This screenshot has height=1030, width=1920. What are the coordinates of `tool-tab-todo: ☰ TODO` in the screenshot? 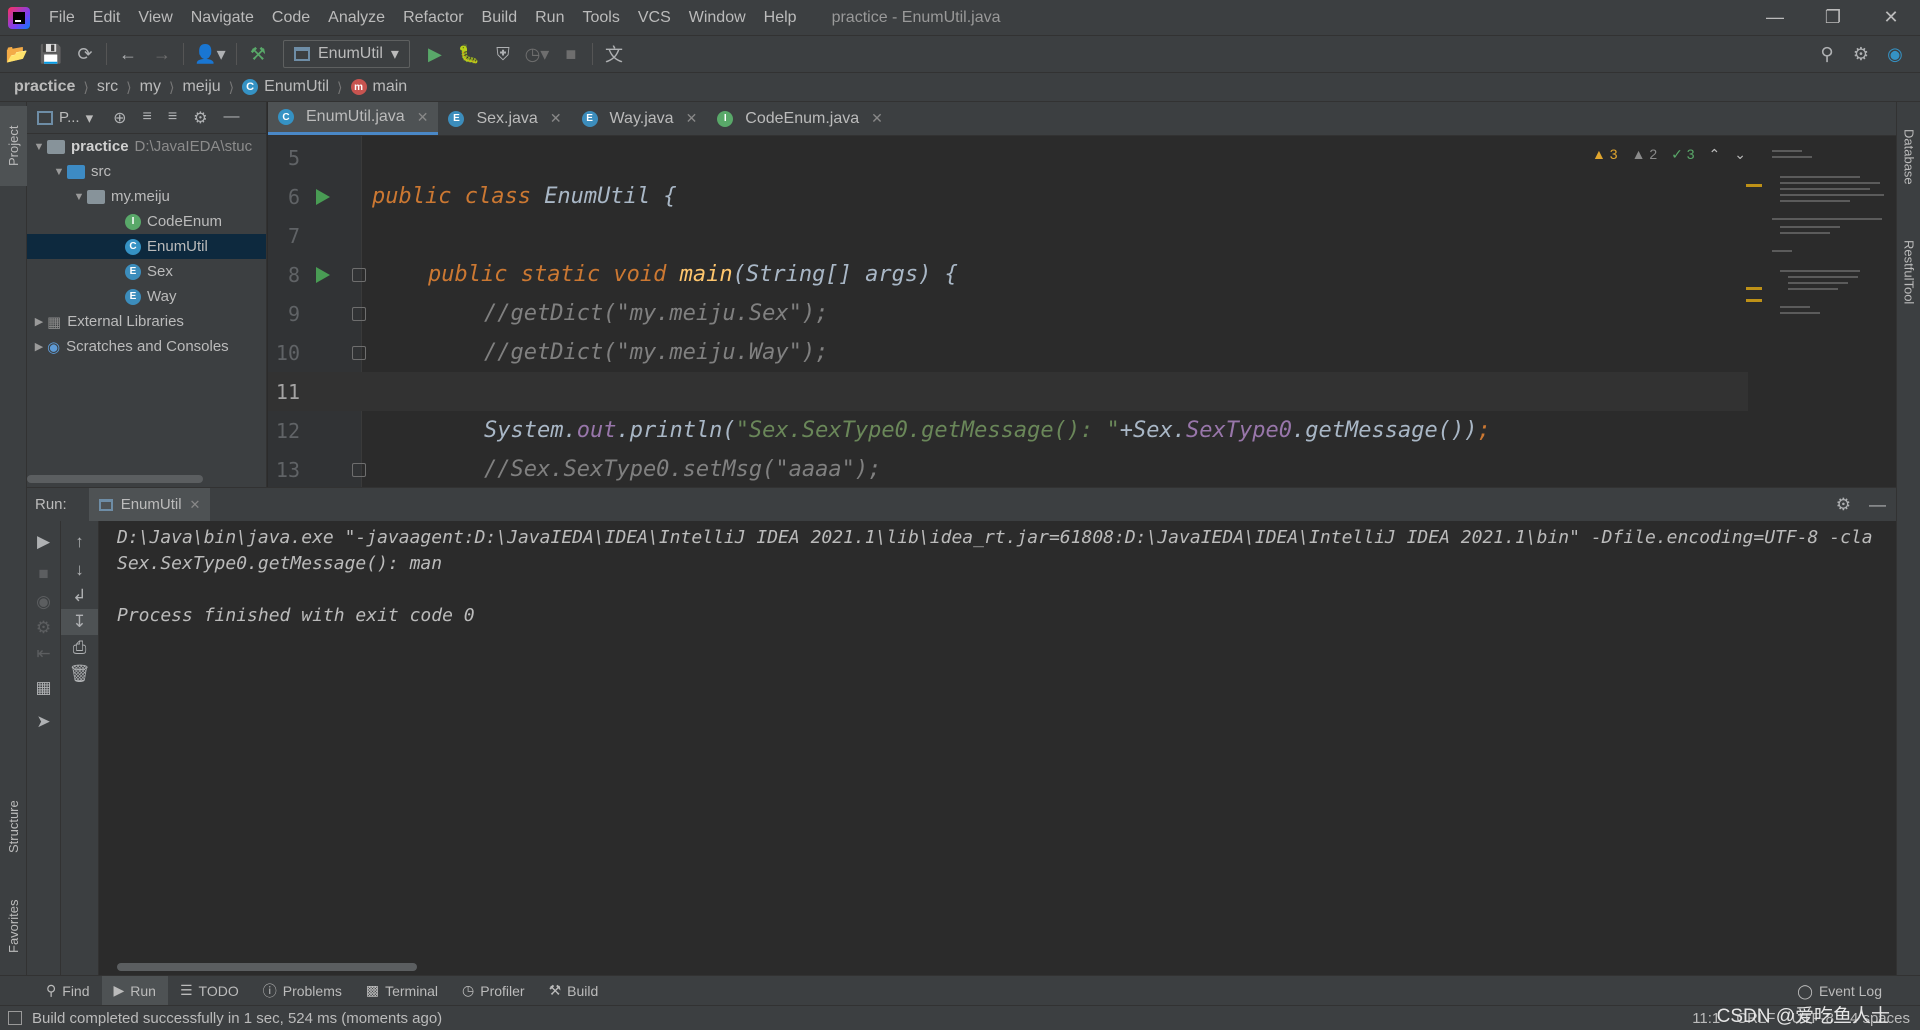 It's located at (209, 991).